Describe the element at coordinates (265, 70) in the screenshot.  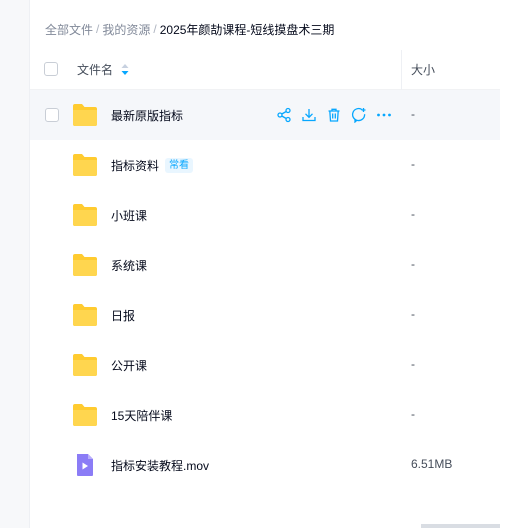
I see `file-list-header: 文件名 大小` at that location.